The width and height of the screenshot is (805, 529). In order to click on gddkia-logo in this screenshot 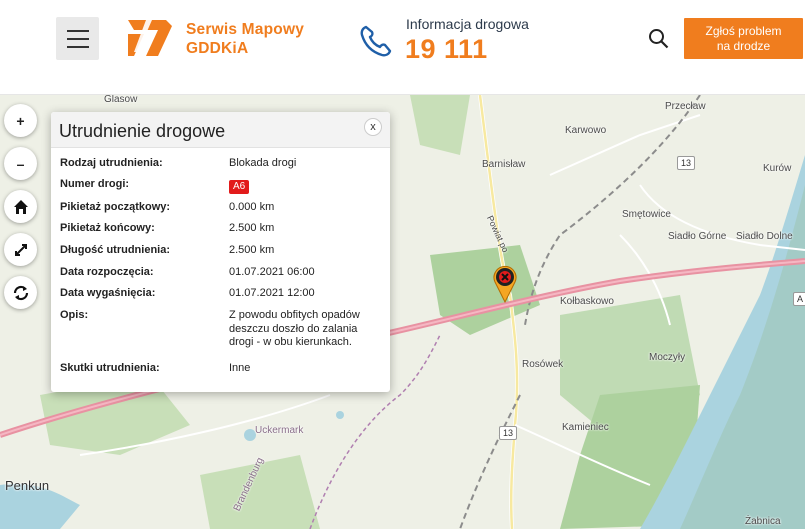, I will do `click(150, 38)`.